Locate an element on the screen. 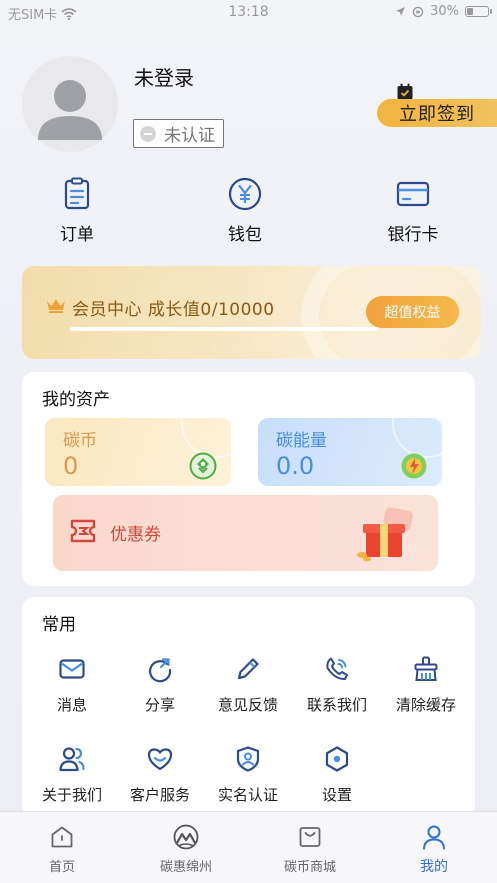 This screenshot has width=497, height=883. carbon-energy-value: 0.0 is located at coordinates (295, 466).